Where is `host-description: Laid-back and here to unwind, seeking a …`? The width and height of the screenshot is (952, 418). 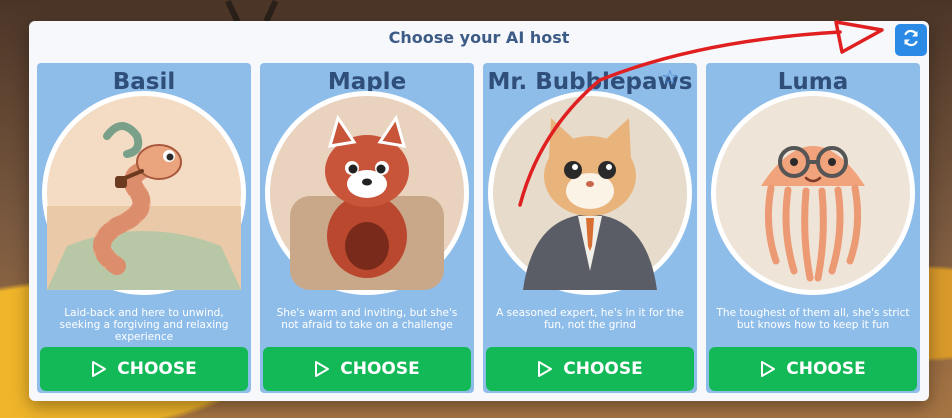 host-description: Laid-back and here to unwind, seeking a … is located at coordinates (144, 325).